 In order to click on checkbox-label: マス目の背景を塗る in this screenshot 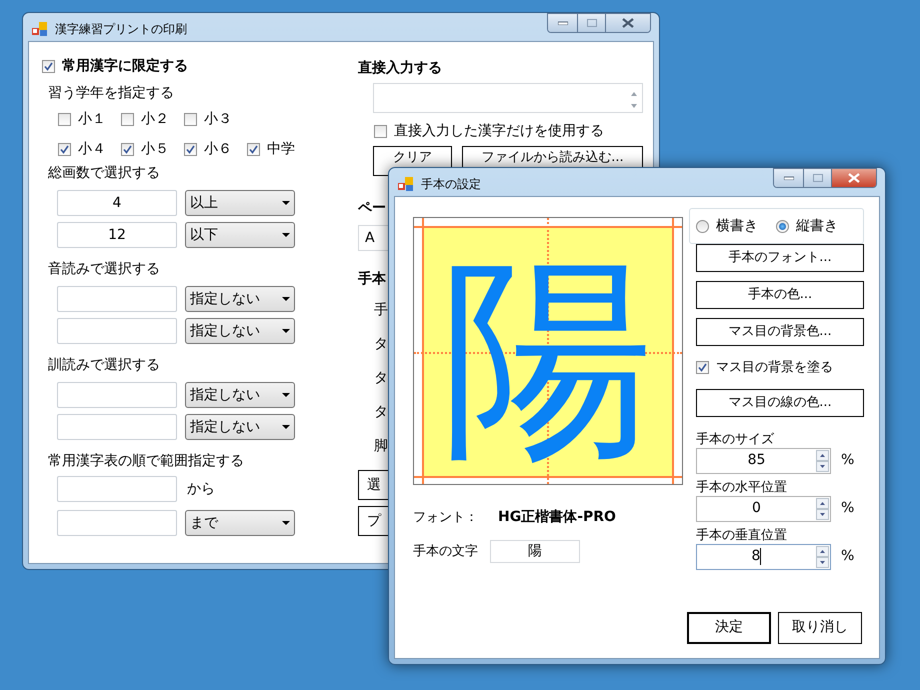, I will do `click(774, 368)`.